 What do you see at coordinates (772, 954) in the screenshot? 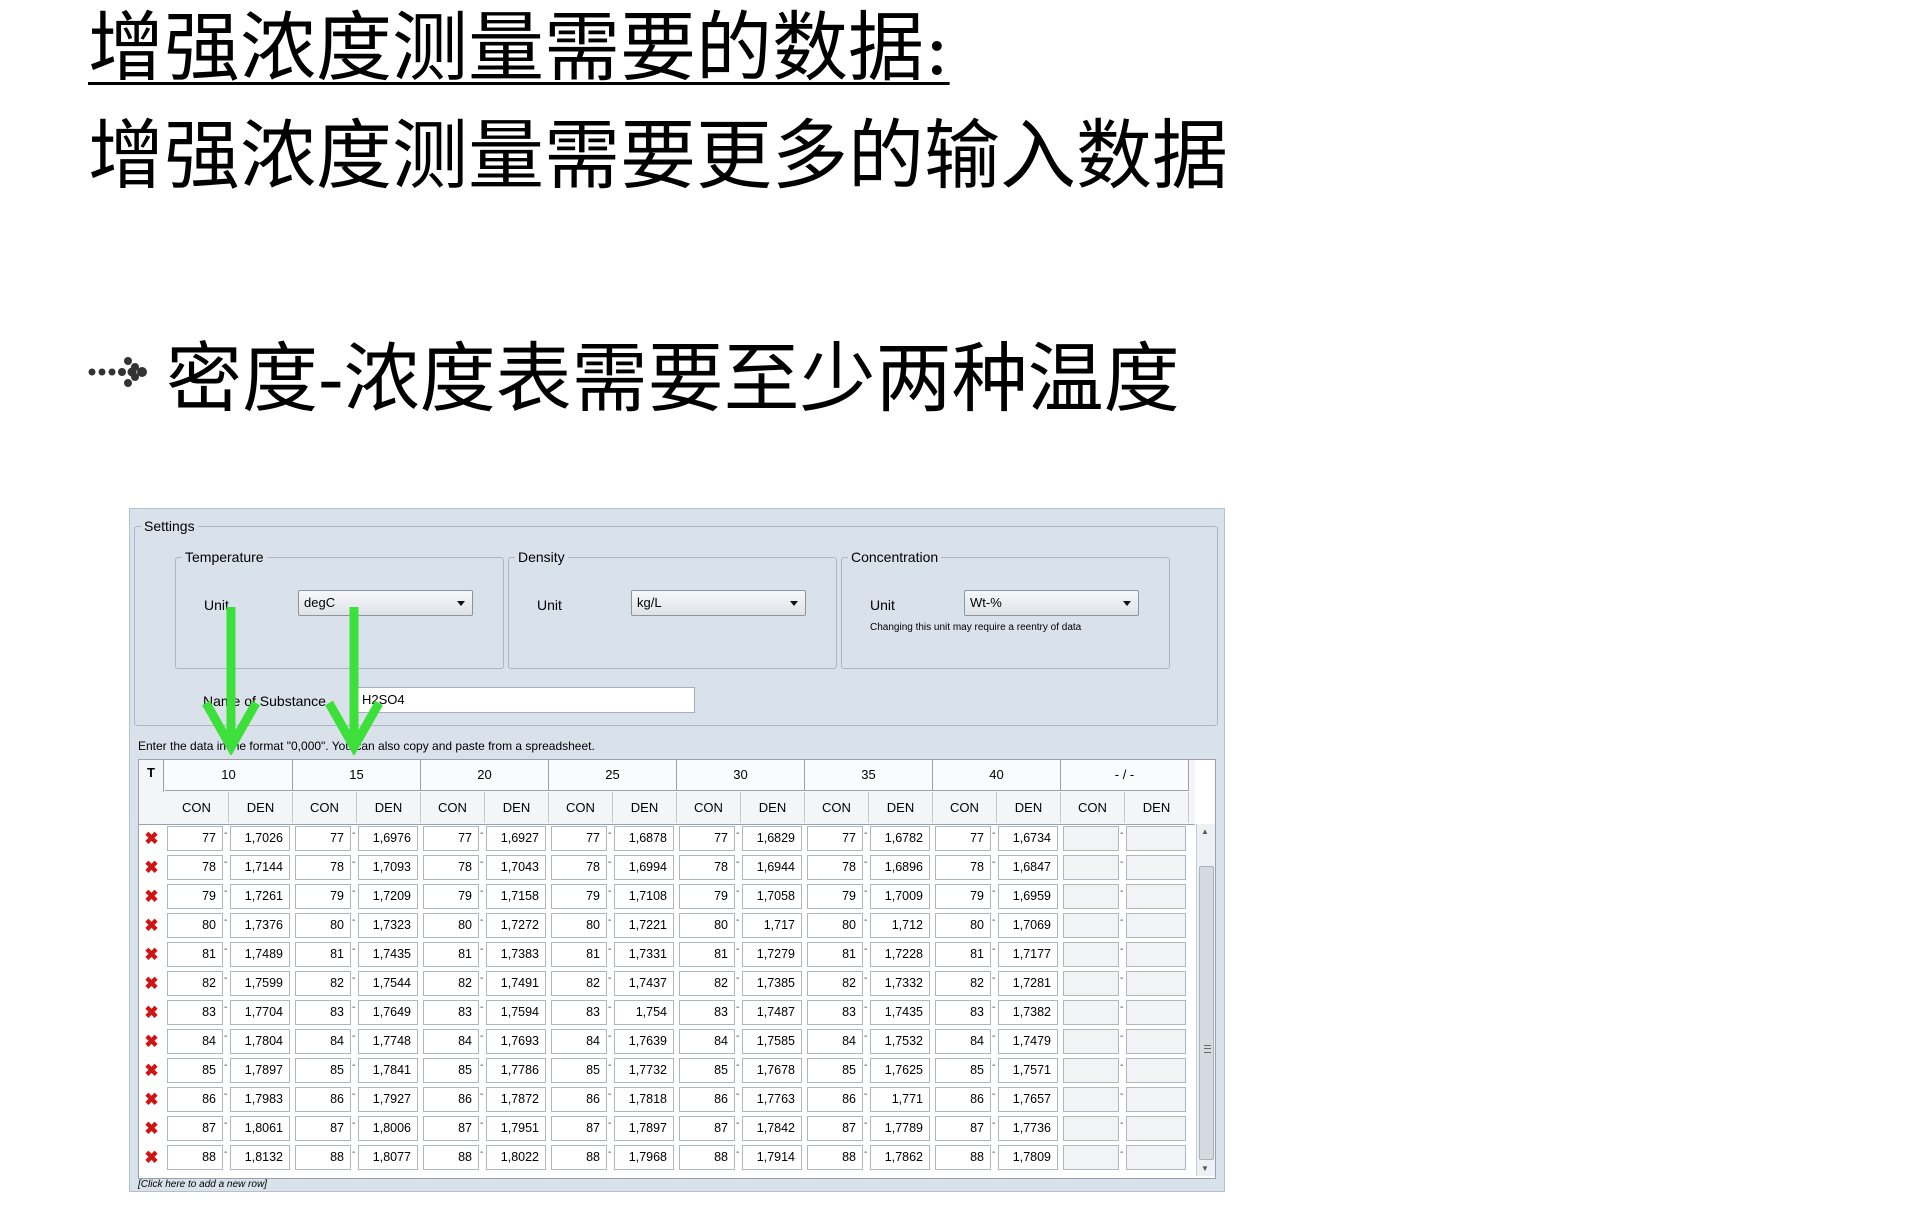
I see `den-cell: 1,7279` at bounding box center [772, 954].